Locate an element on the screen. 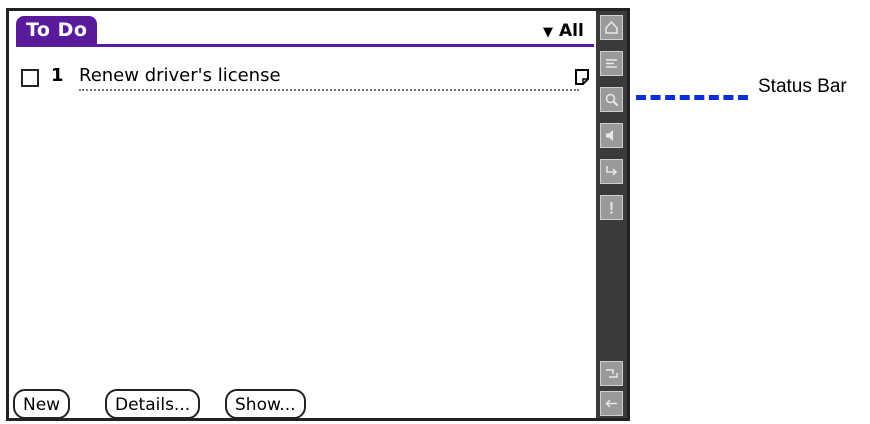 Image resolution: width=870 pixels, height=424 pixels. todo-underline is located at coordinates (329, 90).